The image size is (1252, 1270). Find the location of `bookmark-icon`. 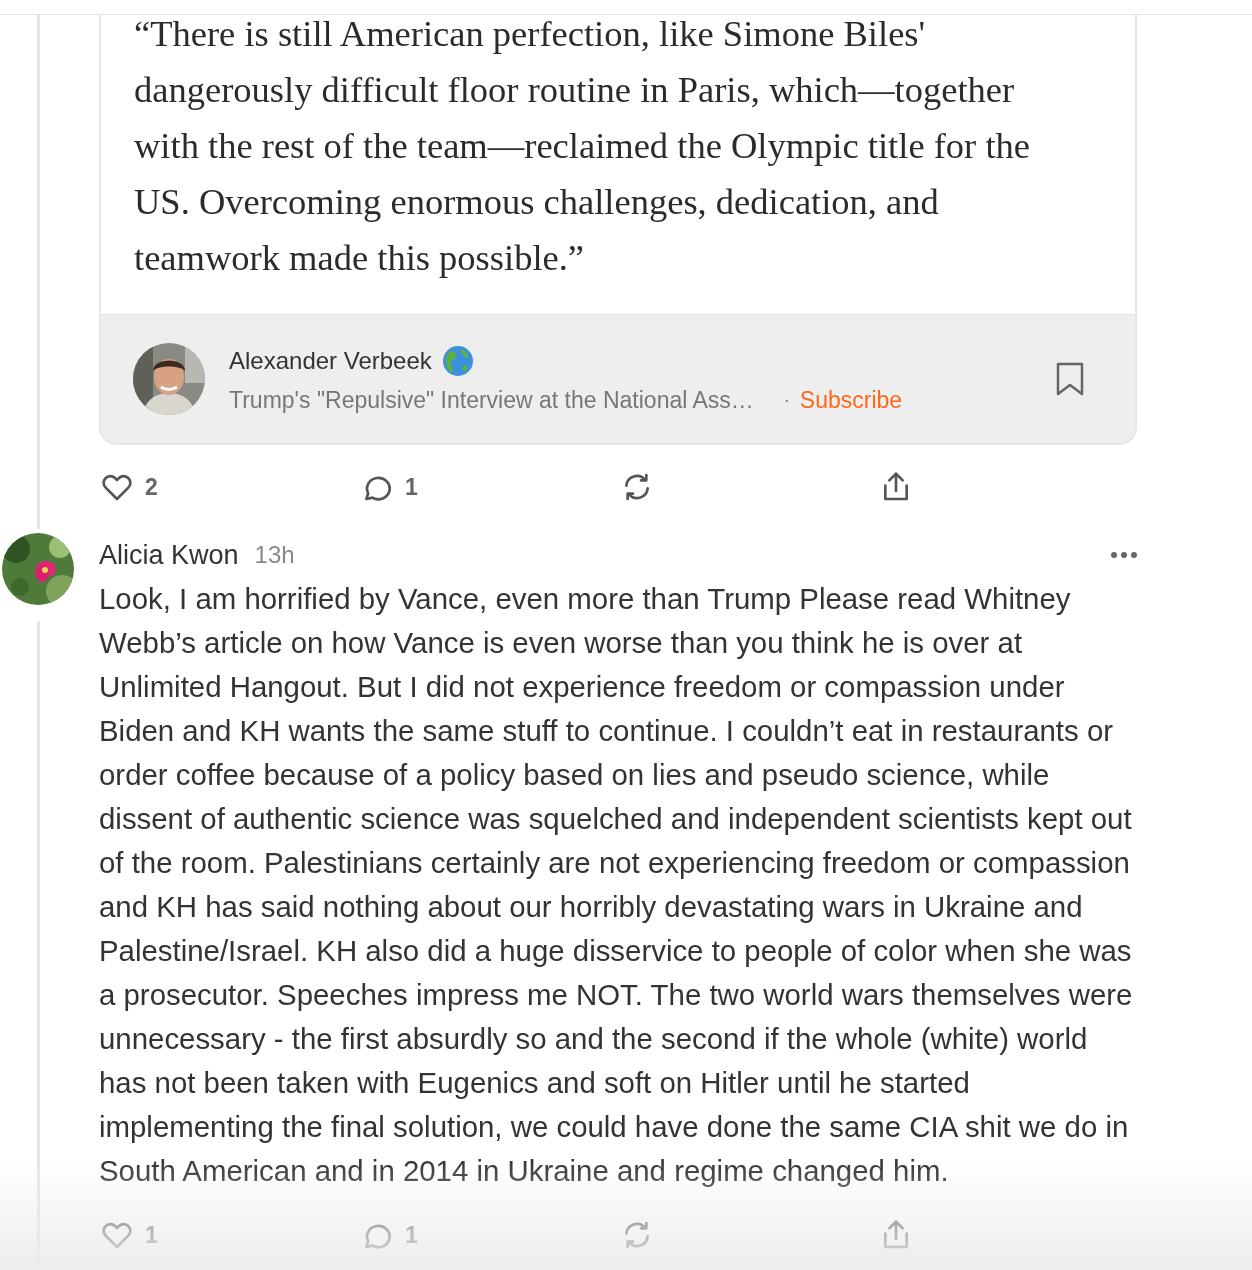

bookmark-icon is located at coordinates (1070, 379).